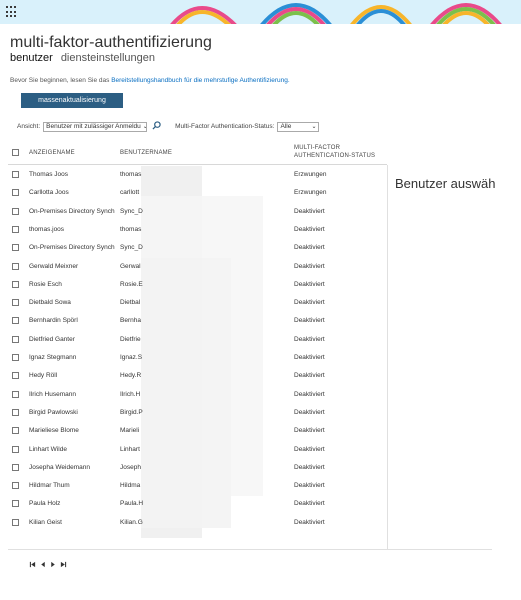 This screenshot has width=521, height=600. I want to click on cell-user-name: Ignaz.S, so click(131, 357).